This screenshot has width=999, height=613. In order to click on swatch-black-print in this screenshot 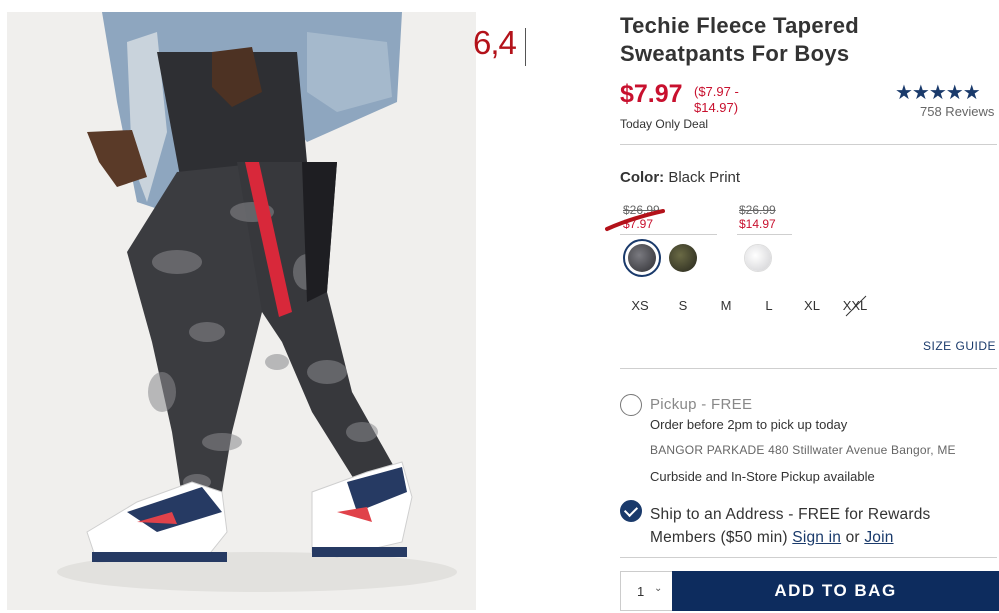, I will do `click(642, 258)`.